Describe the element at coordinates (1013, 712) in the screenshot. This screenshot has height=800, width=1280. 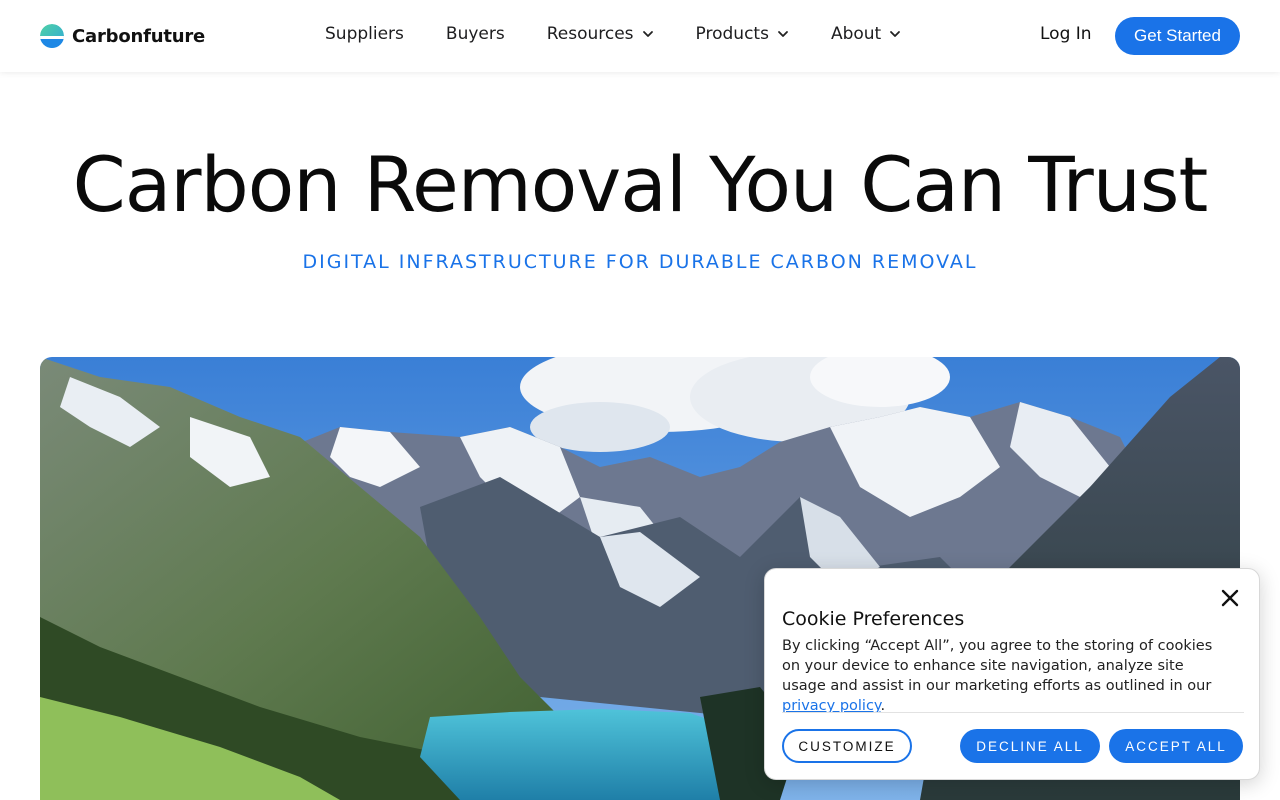
I see `divider` at that location.